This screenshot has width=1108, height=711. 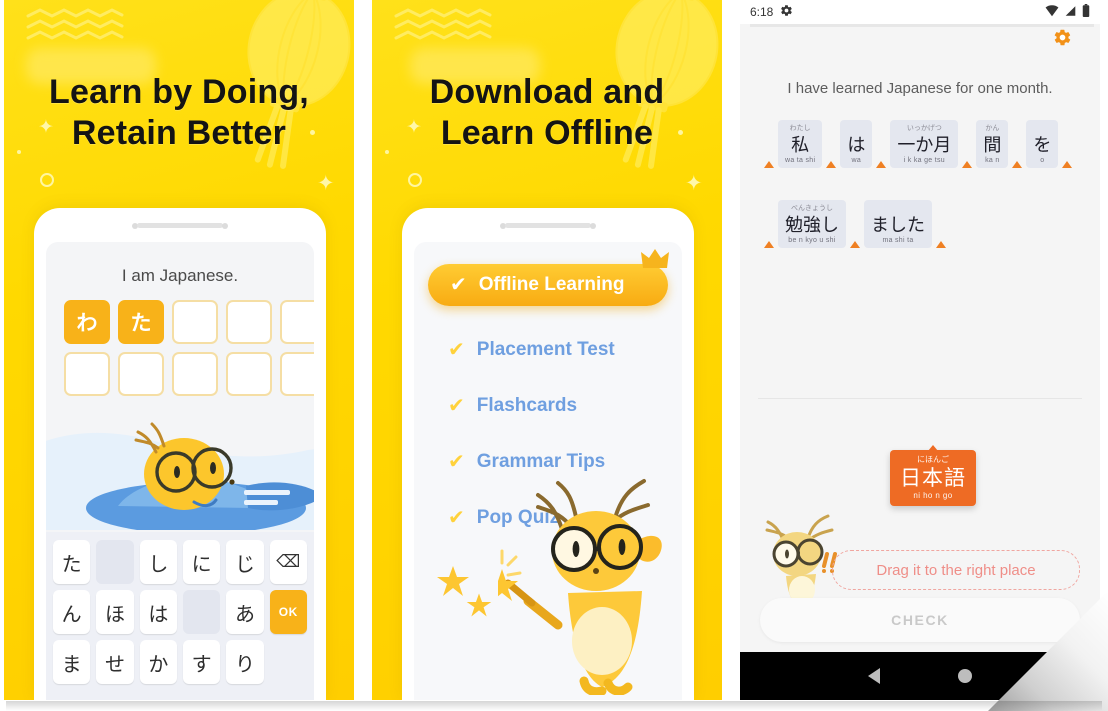 I want to click on key-た: た, so click(x=72, y=562).